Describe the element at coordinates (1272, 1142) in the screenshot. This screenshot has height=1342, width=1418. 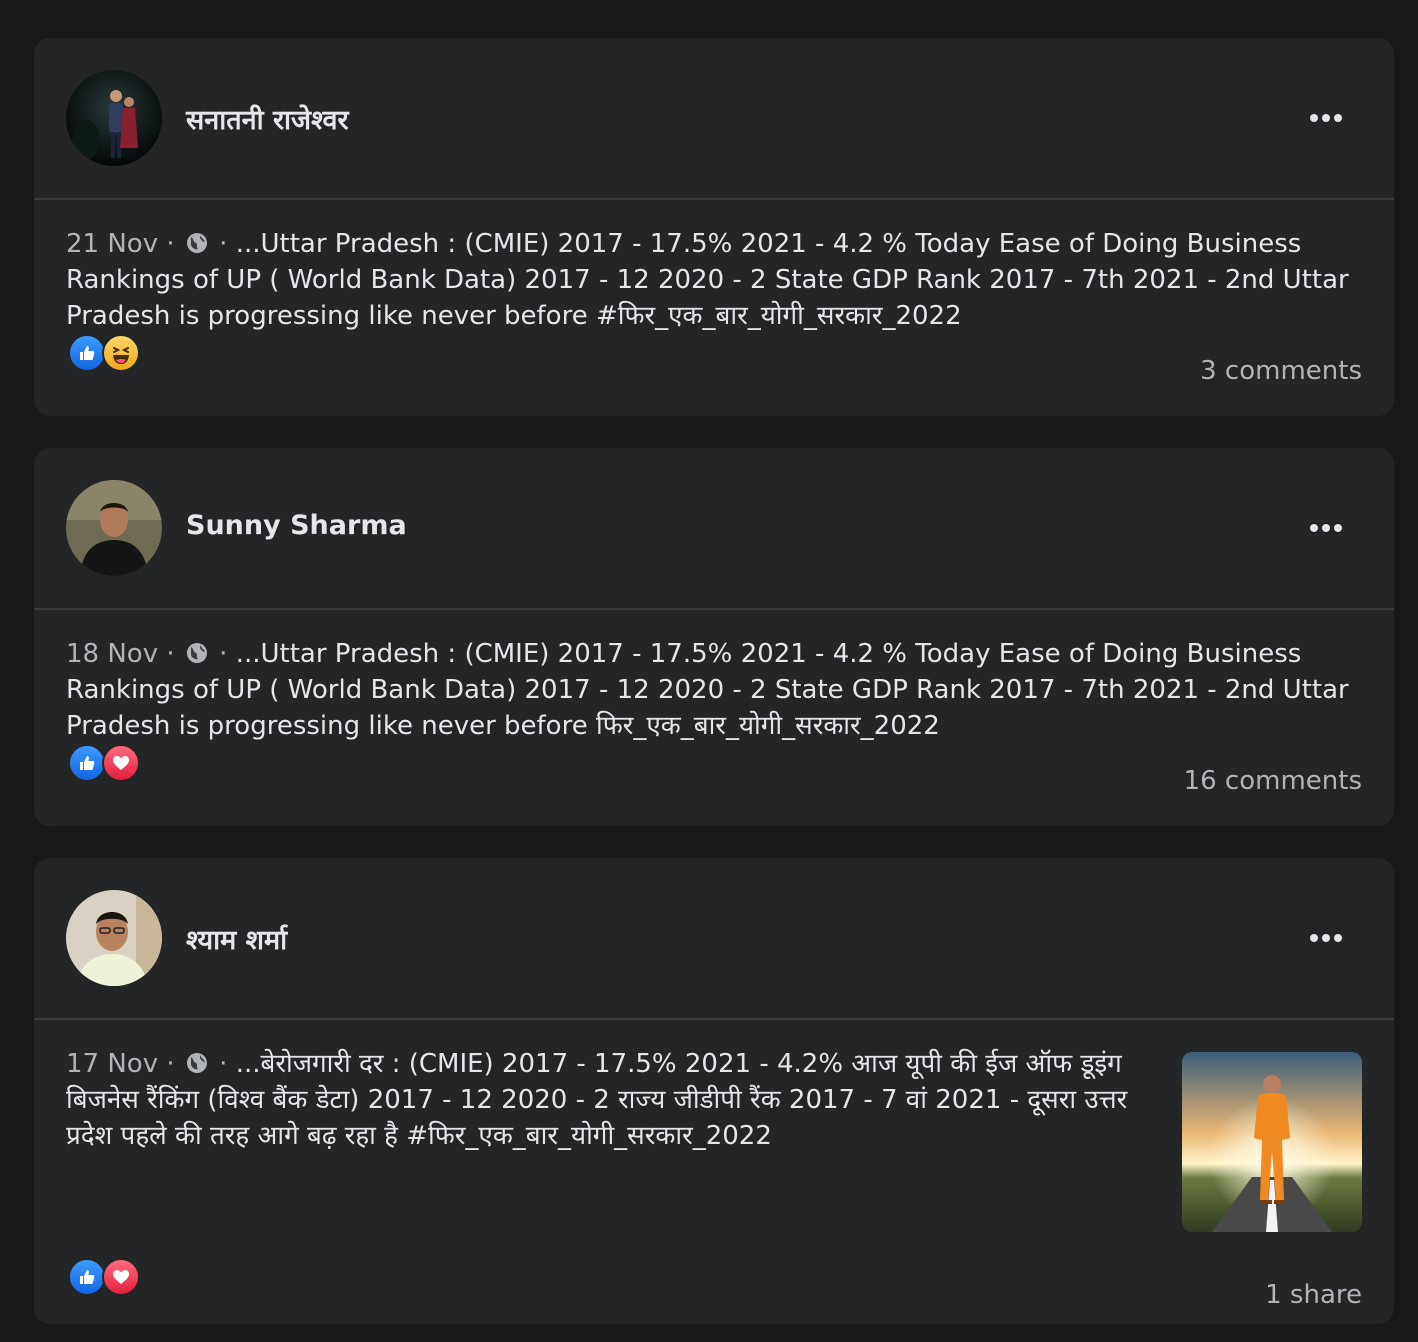
I see `post-thumbnail` at that location.